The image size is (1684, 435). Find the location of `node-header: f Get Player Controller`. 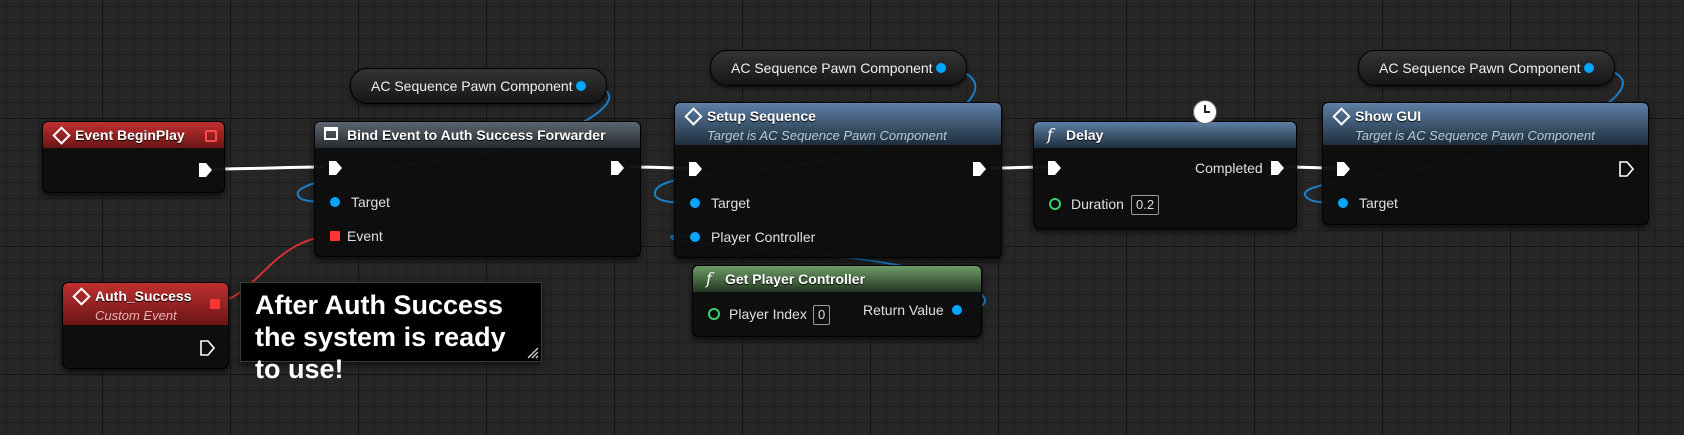

node-header: f Get Player Controller is located at coordinates (837, 279).